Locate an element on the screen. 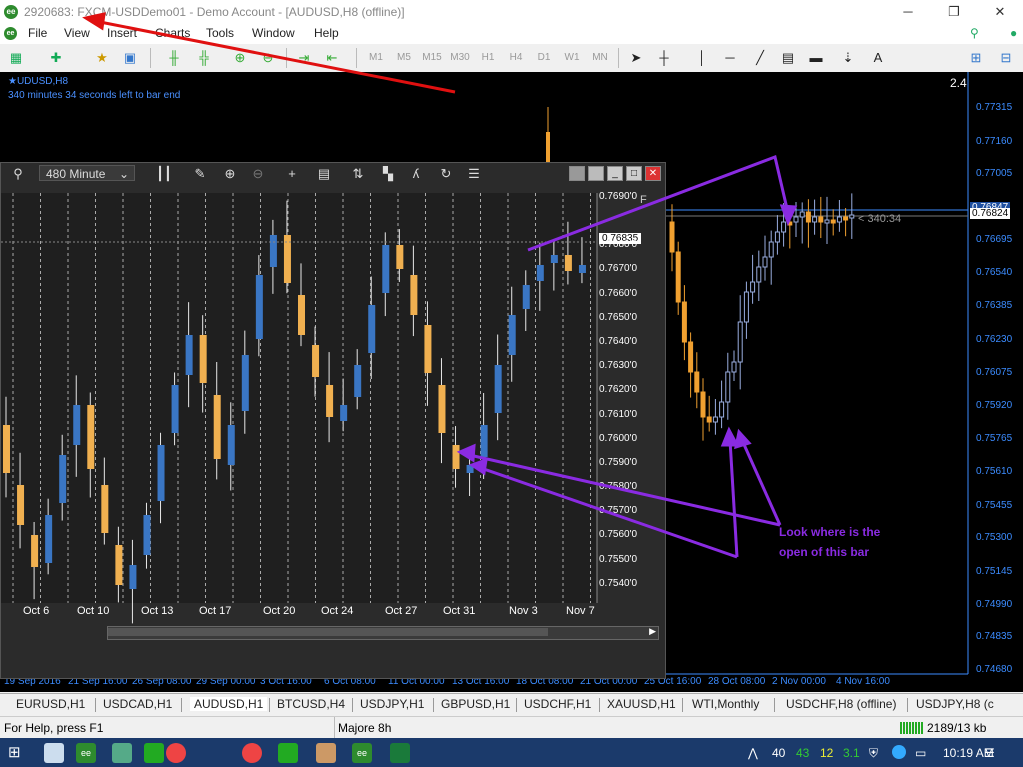 The width and height of the screenshot is (1023, 767). red-arrow-head is located at coordinates (94, 21).